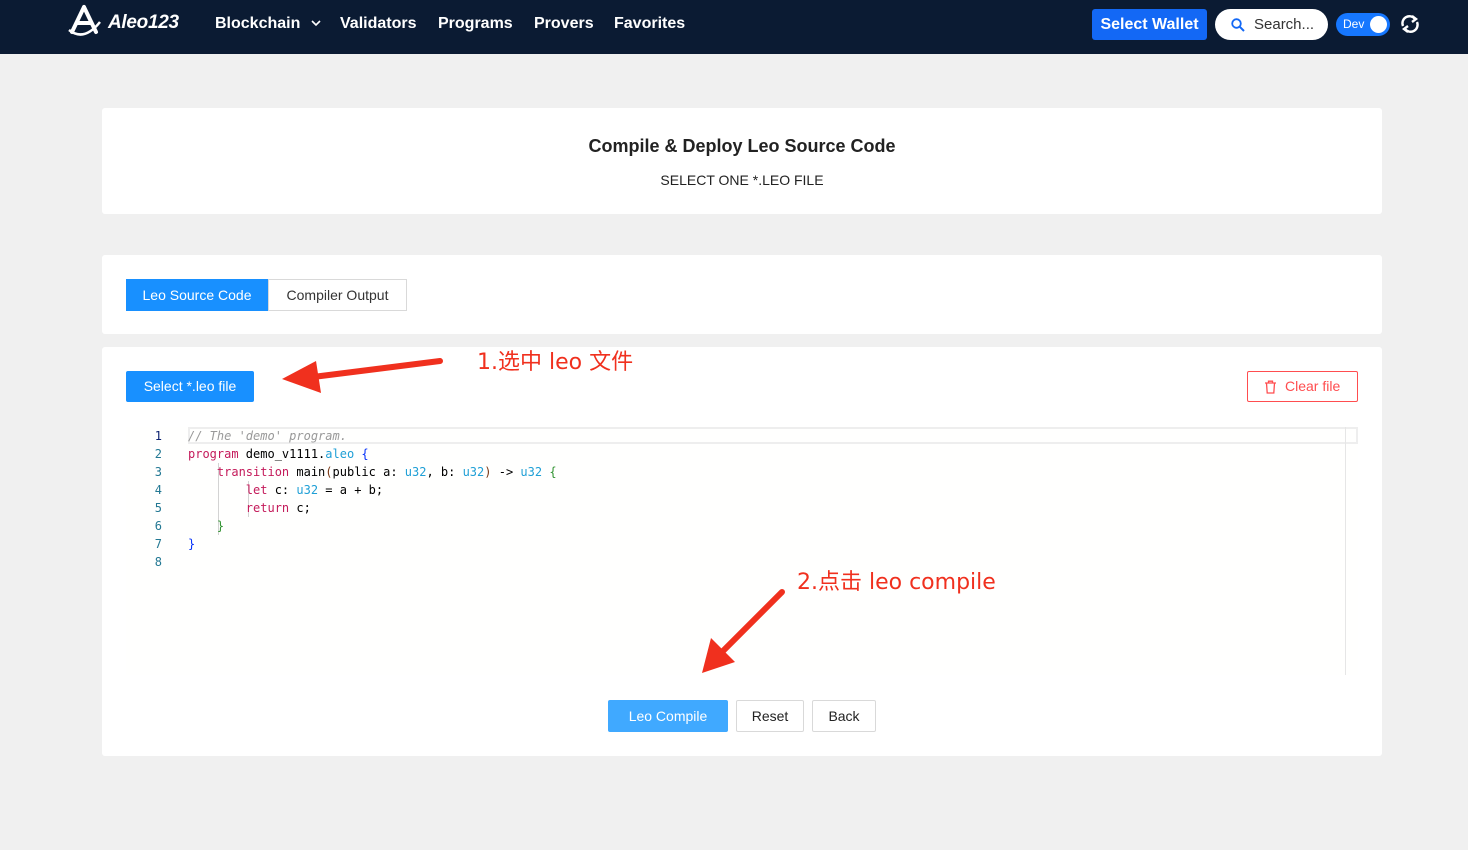 Image resolution: width=1468 pixels, height=850 pixels. Describe the element at coordinates (555, 362) in the screenshot. I see `annotation-step1: 1.选中 leo 文件` at that location.